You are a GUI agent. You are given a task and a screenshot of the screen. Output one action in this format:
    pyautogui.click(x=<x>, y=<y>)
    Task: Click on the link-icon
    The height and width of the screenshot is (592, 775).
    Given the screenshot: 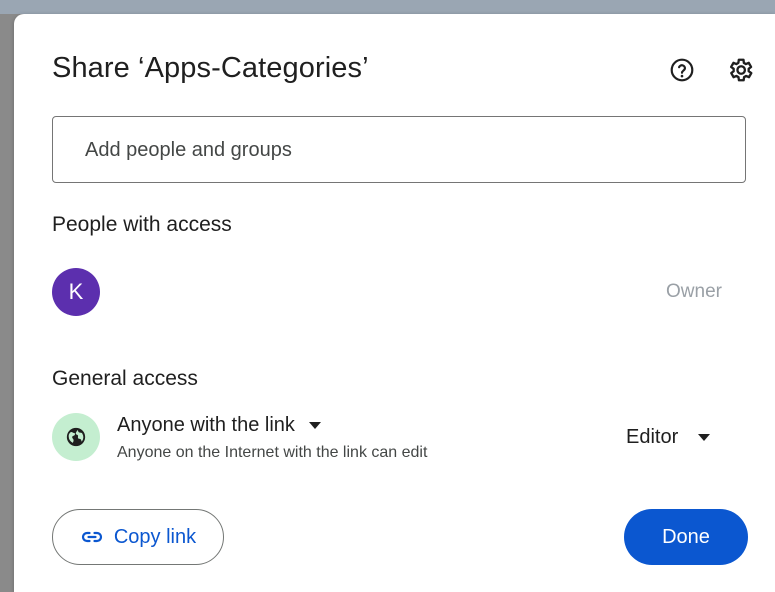 What is the action you would take?
    pyautogui.click(x=91, y=537)
    